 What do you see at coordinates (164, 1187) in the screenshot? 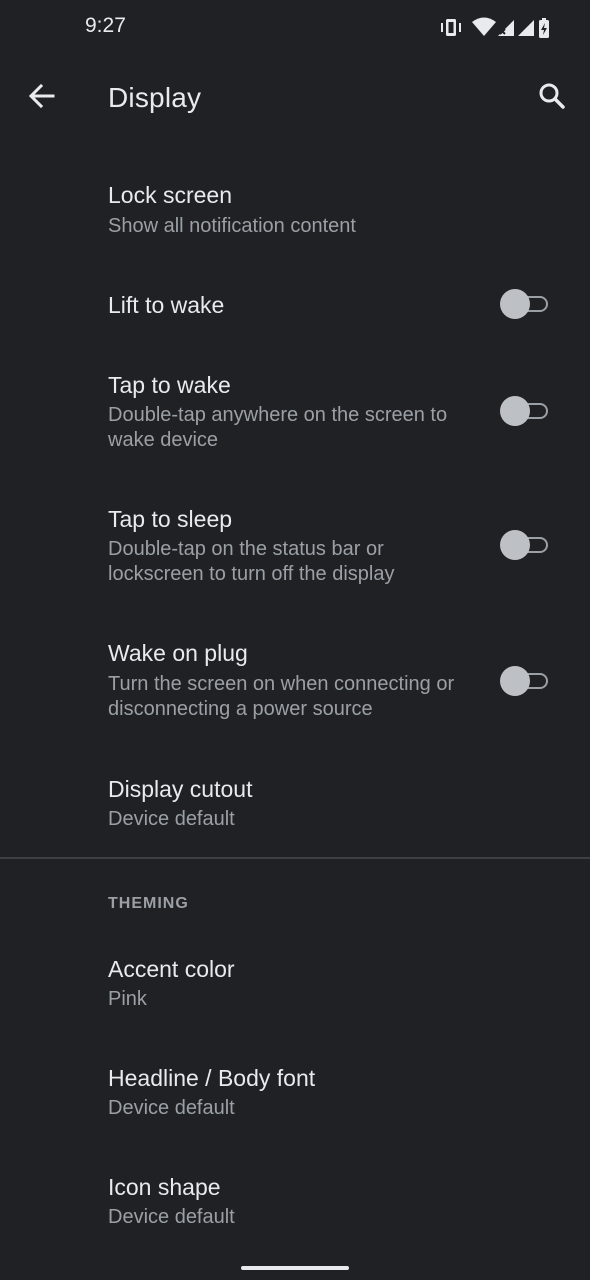
I see `pref-title: Icon shape` at bounding box center [164, 1187].